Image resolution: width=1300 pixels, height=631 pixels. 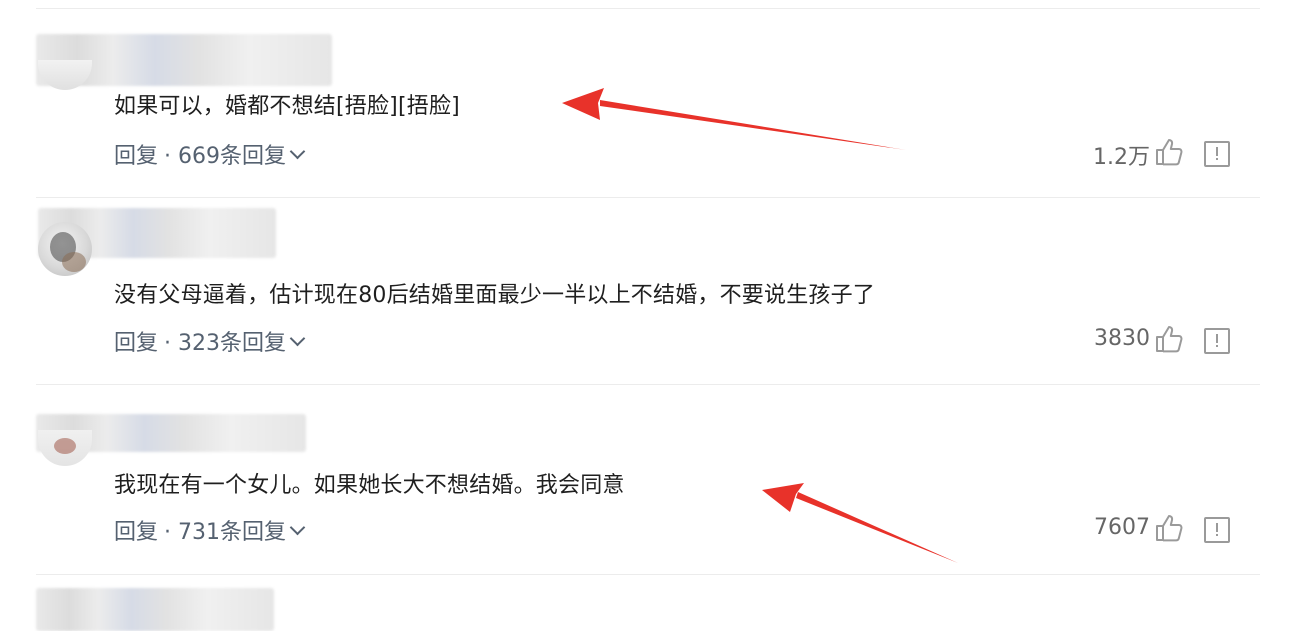 I want to click on reply-link: 回复 · 669条回复, so click(x=210, y=154).